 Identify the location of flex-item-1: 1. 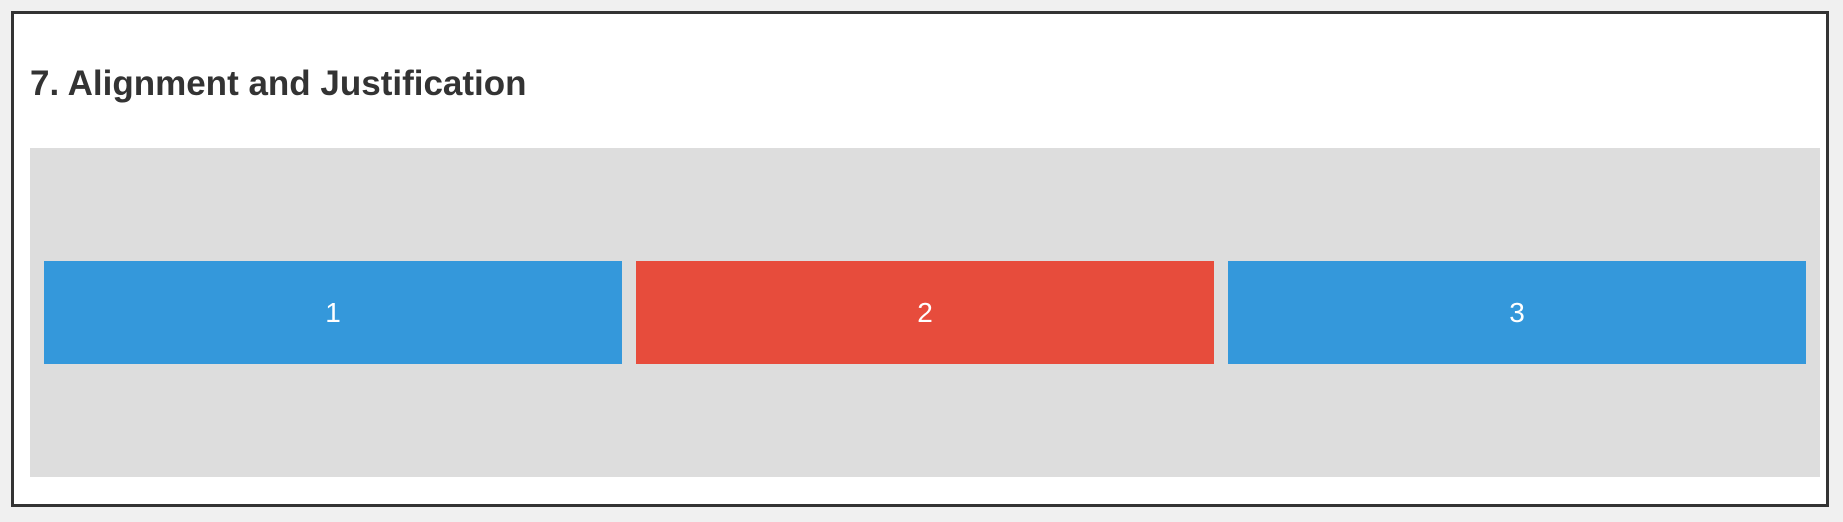
(333, 312).